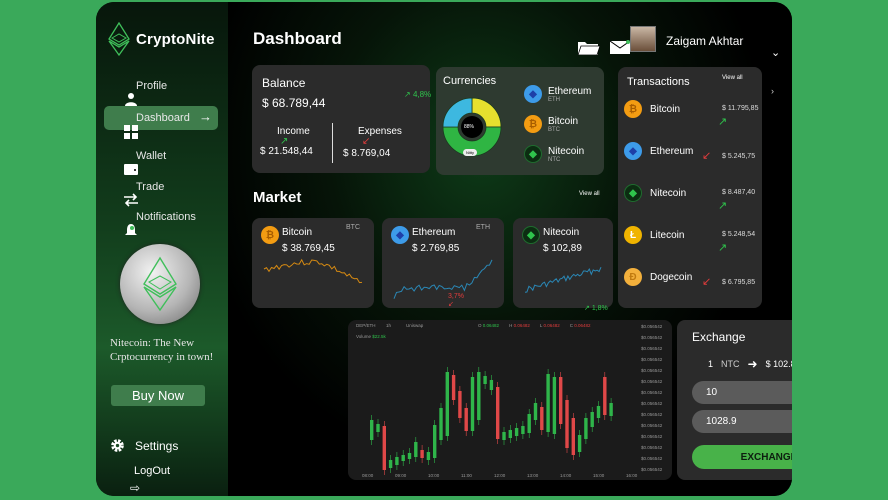  Describe the element at coordinates (119, 39) in the screenshot. I see `nitecoin-logo-icon` at that location.